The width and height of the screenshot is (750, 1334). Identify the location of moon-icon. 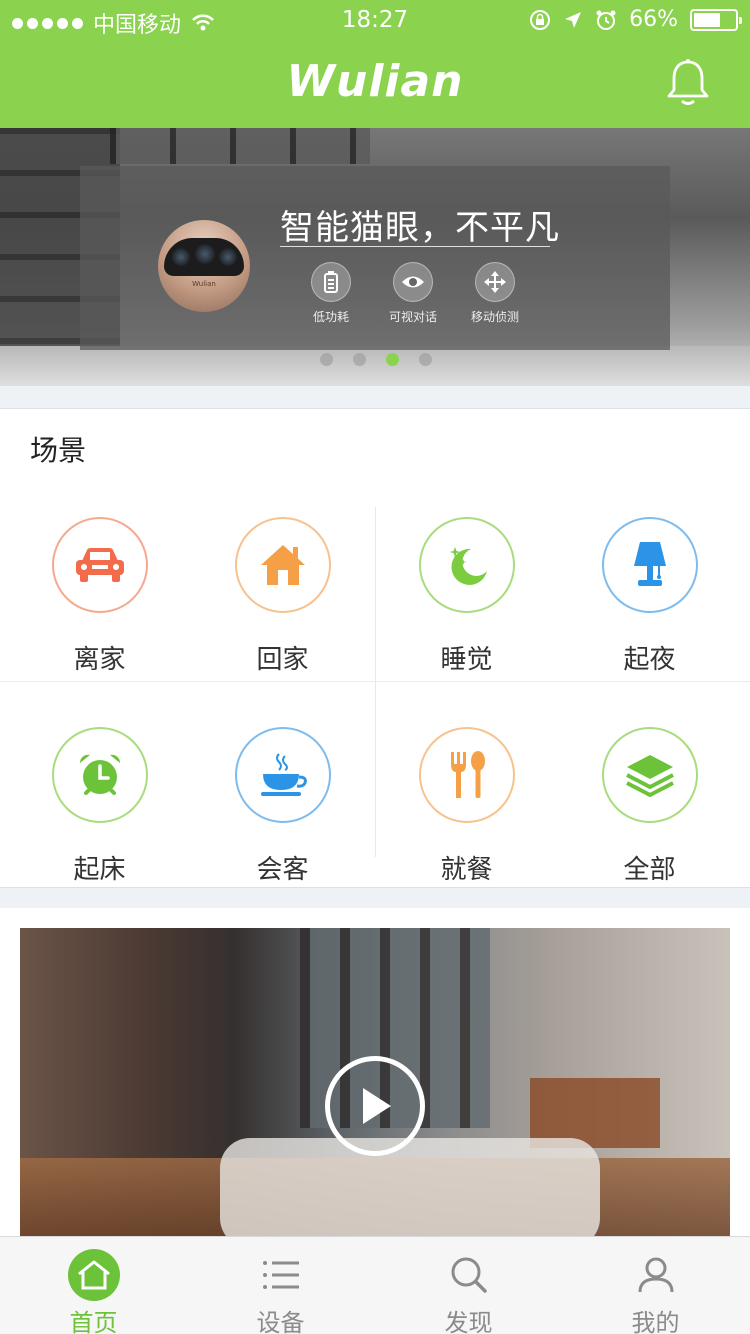
(468, 566).